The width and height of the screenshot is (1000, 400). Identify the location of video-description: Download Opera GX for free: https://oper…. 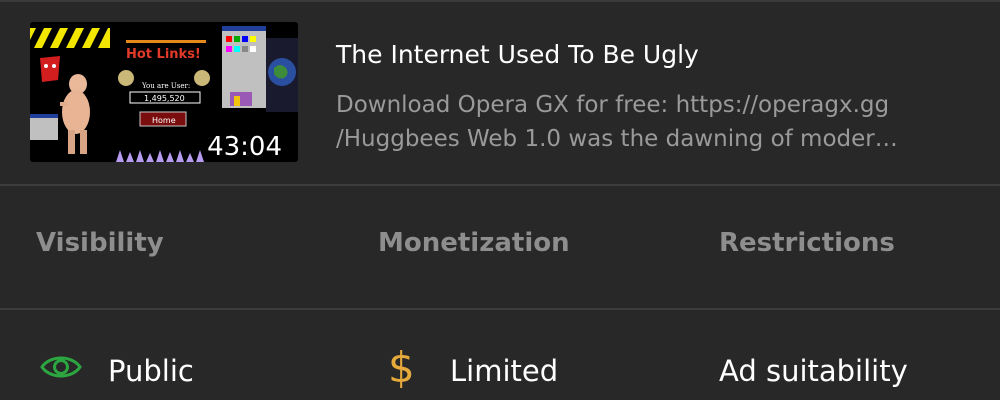
(636, 122).